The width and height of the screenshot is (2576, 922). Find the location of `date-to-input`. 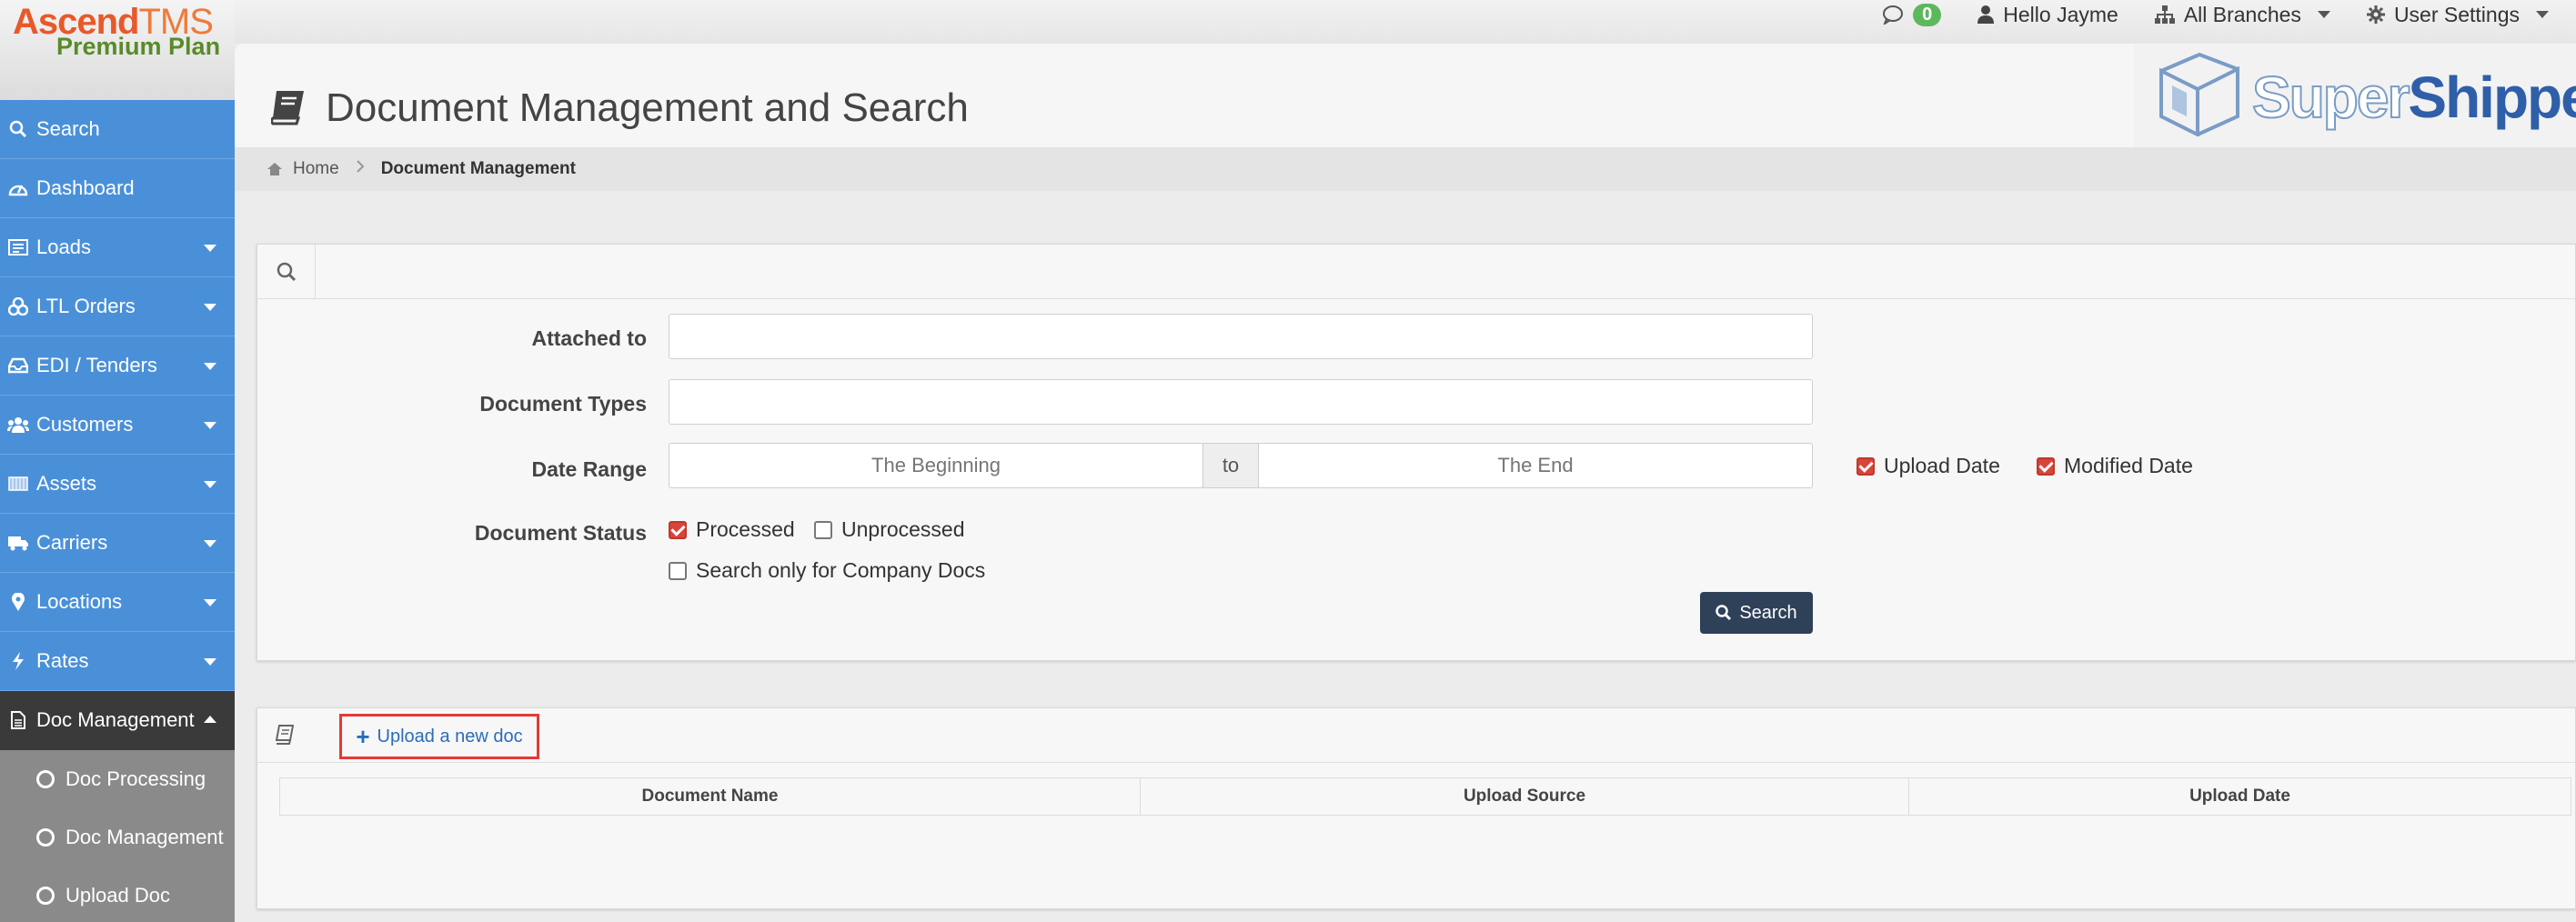

date-to-input is located at coordinates (1535, 465).